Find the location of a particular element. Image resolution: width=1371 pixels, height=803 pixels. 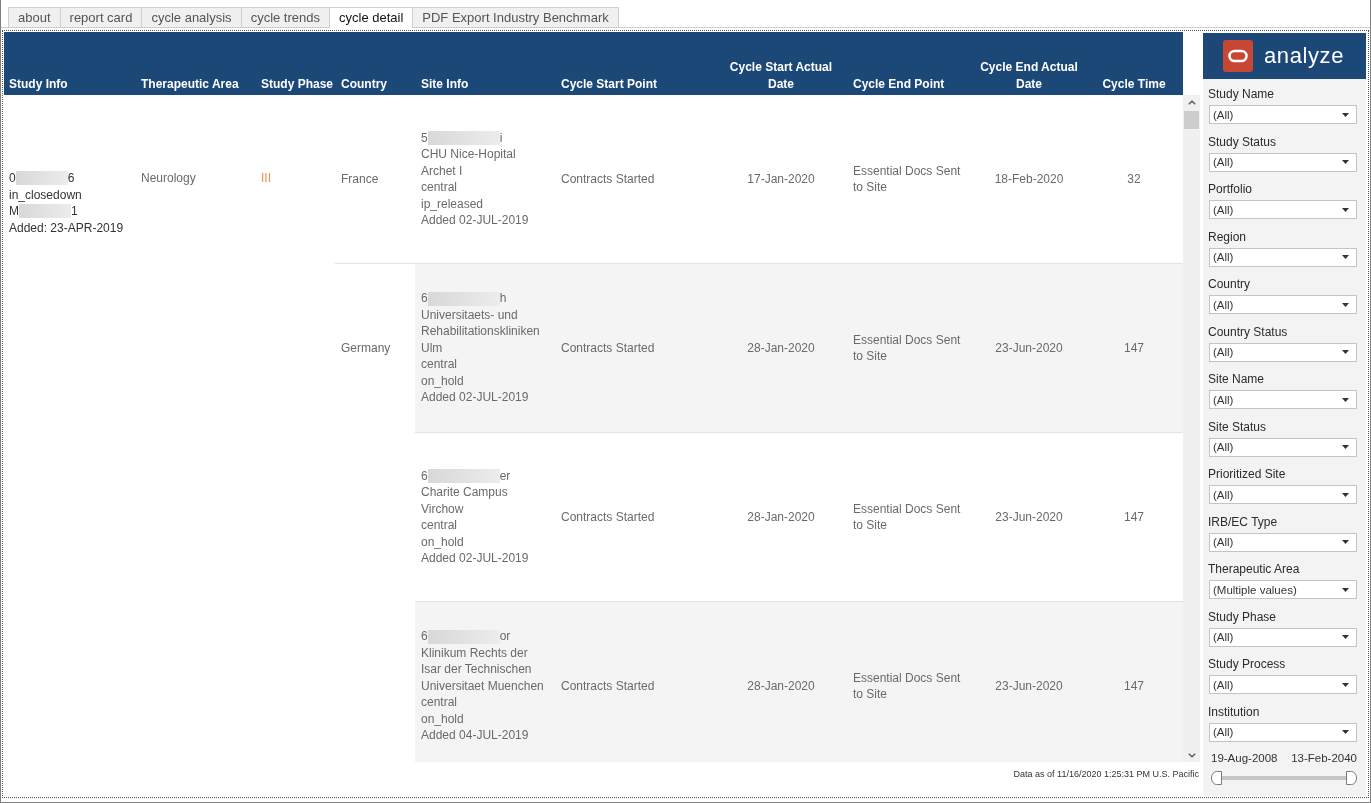

tab: cycle detail is located at coordinates (371, 17).